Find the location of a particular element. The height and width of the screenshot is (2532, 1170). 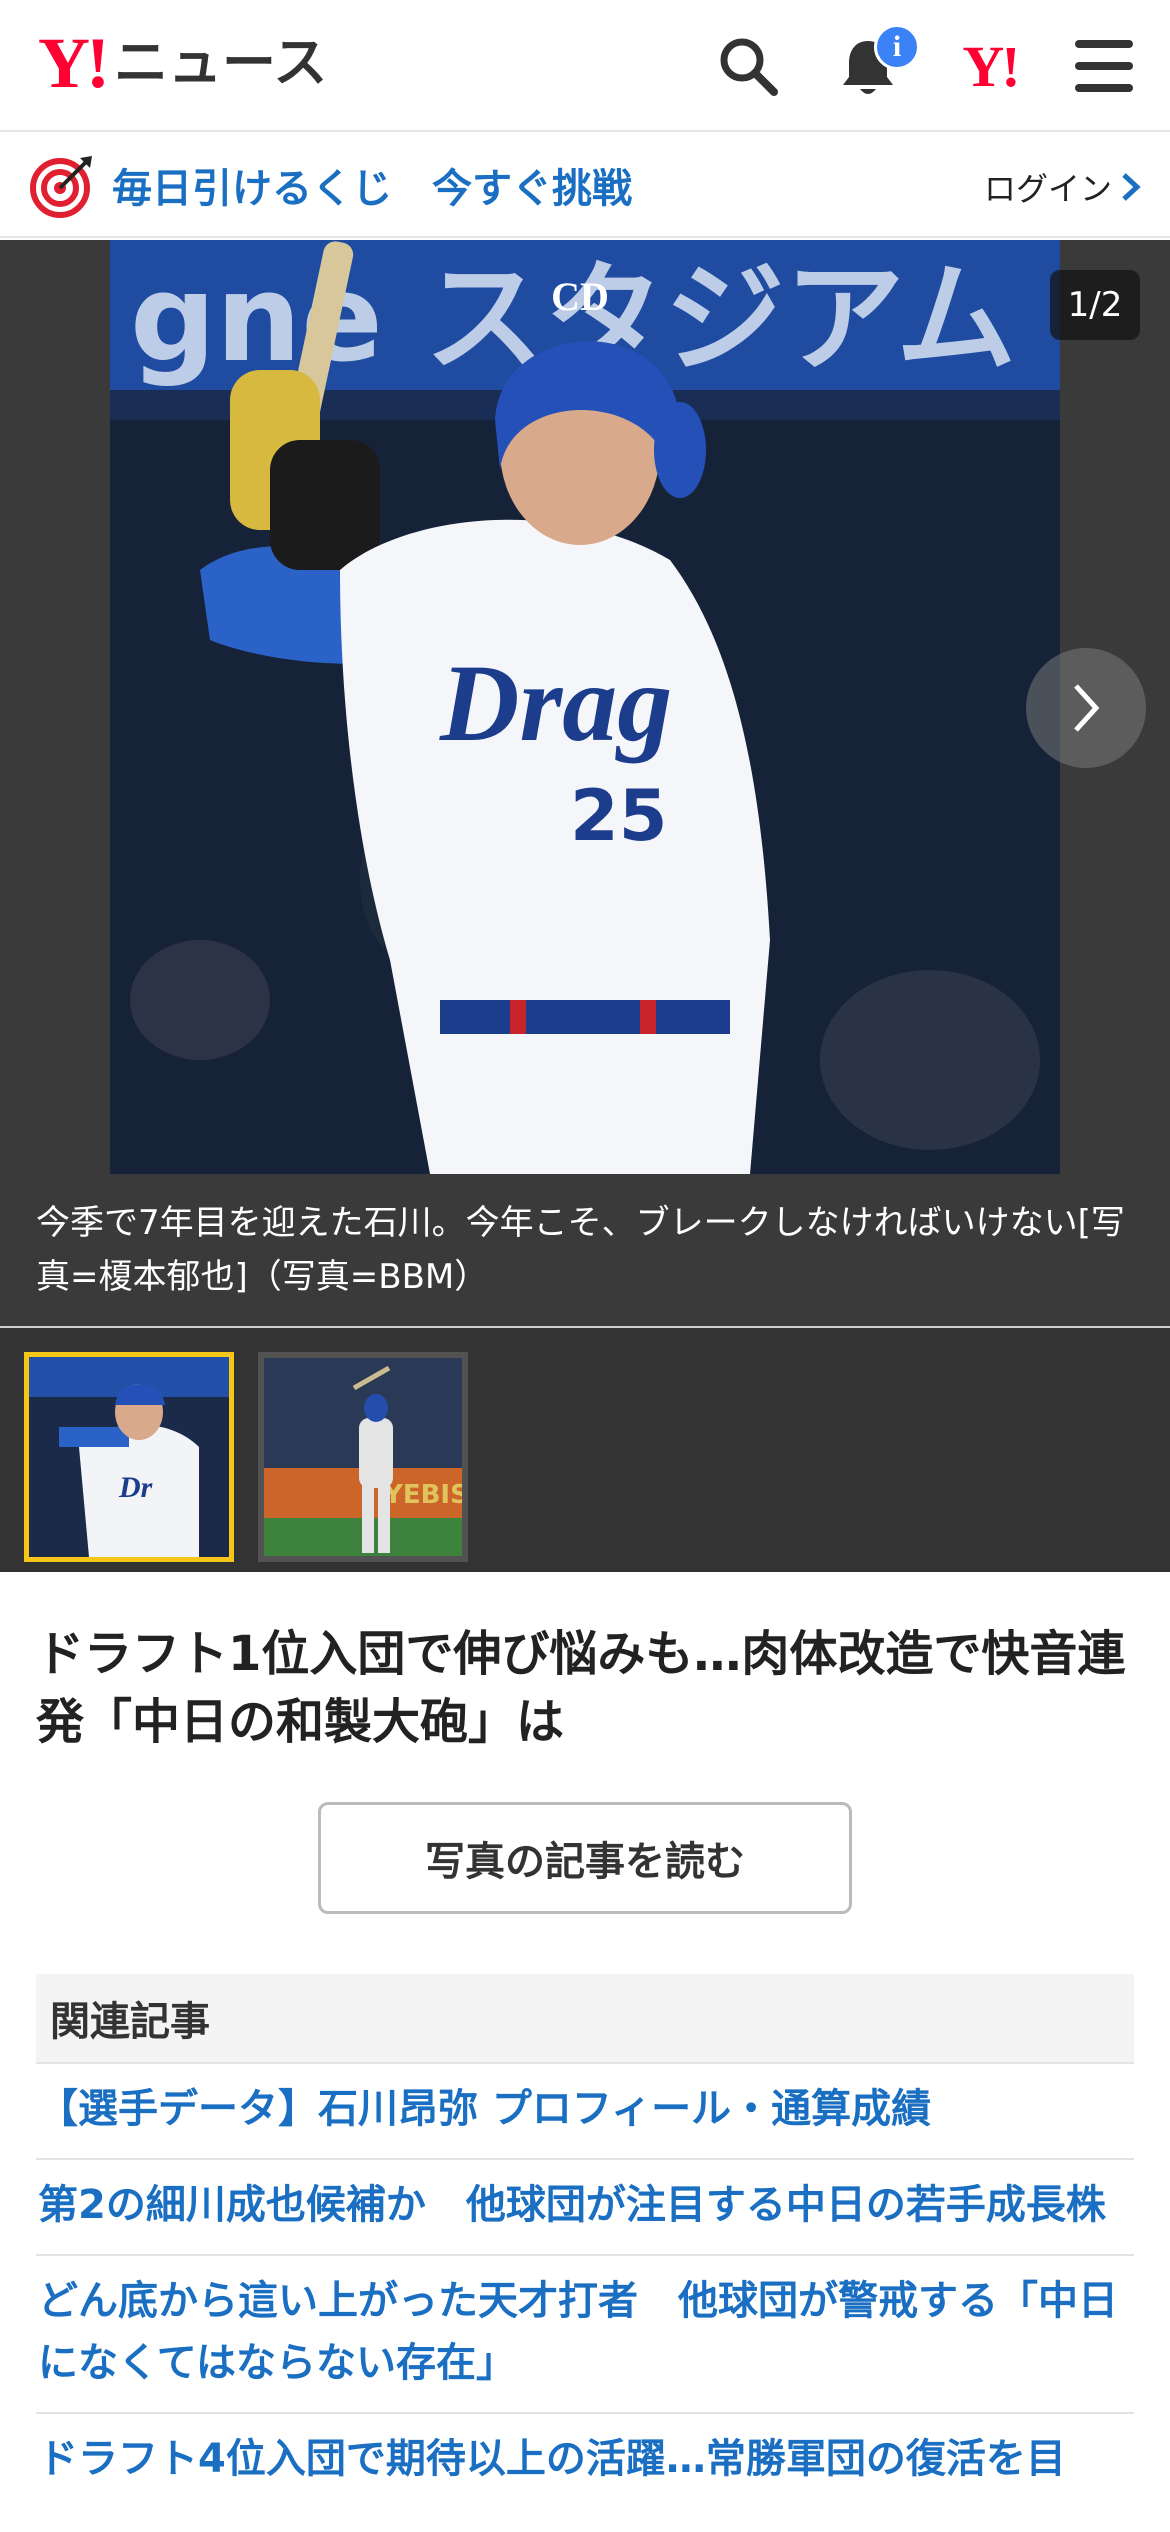

promo-text: 毎日引けるくじ 今すぐ挑戦 is located at coordinates (372, 185).